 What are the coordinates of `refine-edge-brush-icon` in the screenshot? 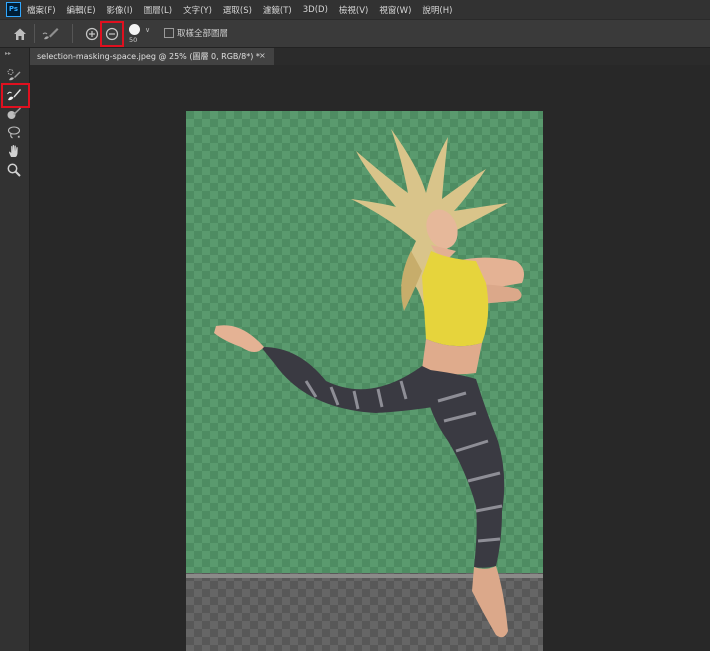 It's located at (14, 94).